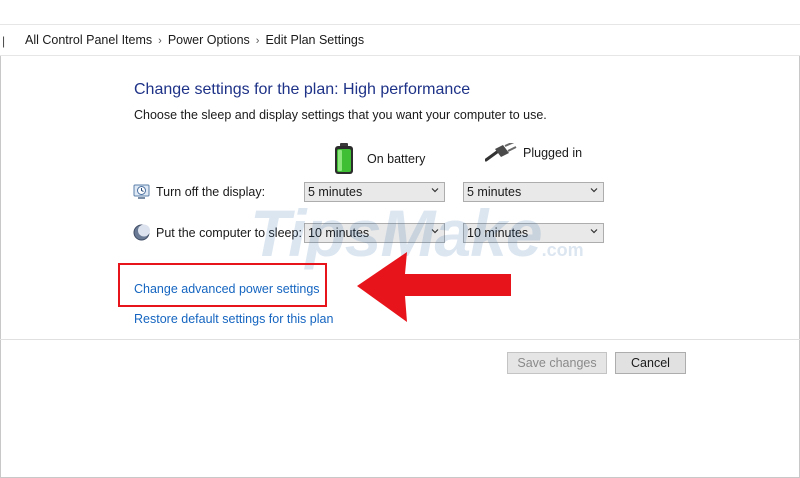  I want to click on column-label-plugged: Plugged in, so click(553, 153).